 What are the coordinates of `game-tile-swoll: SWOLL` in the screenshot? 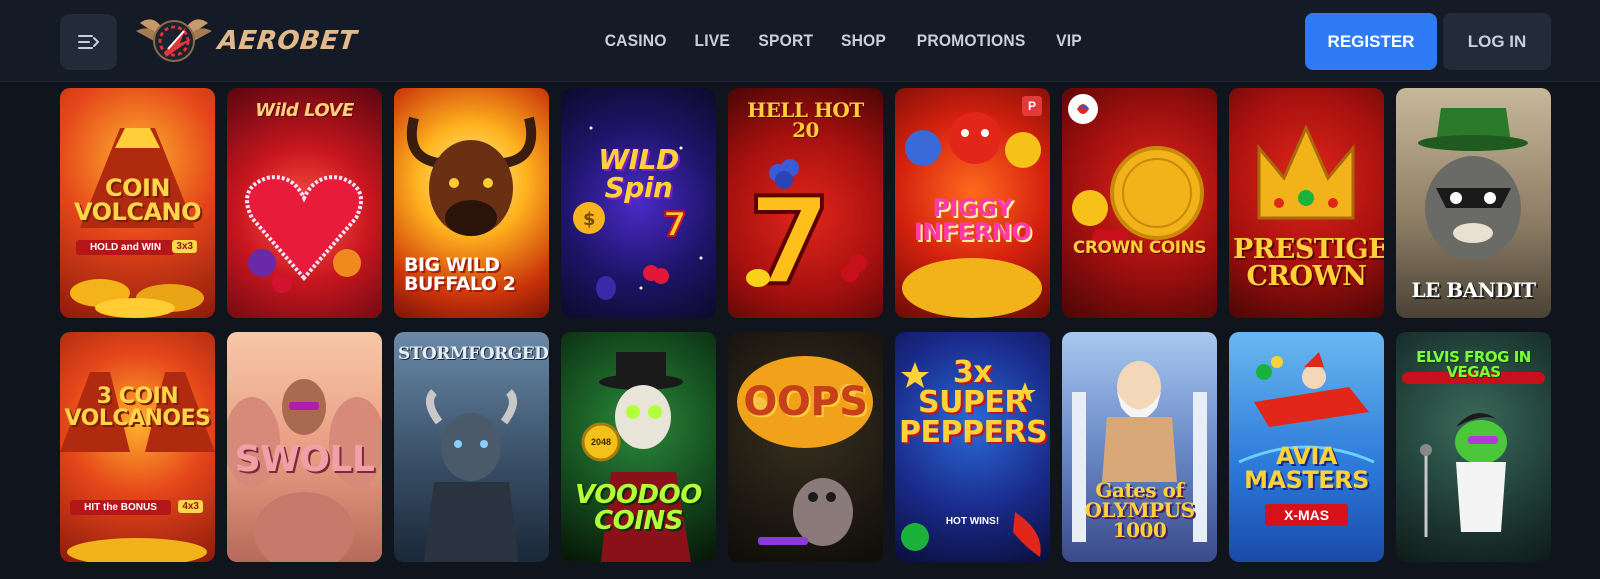 It's located at (304, 447).